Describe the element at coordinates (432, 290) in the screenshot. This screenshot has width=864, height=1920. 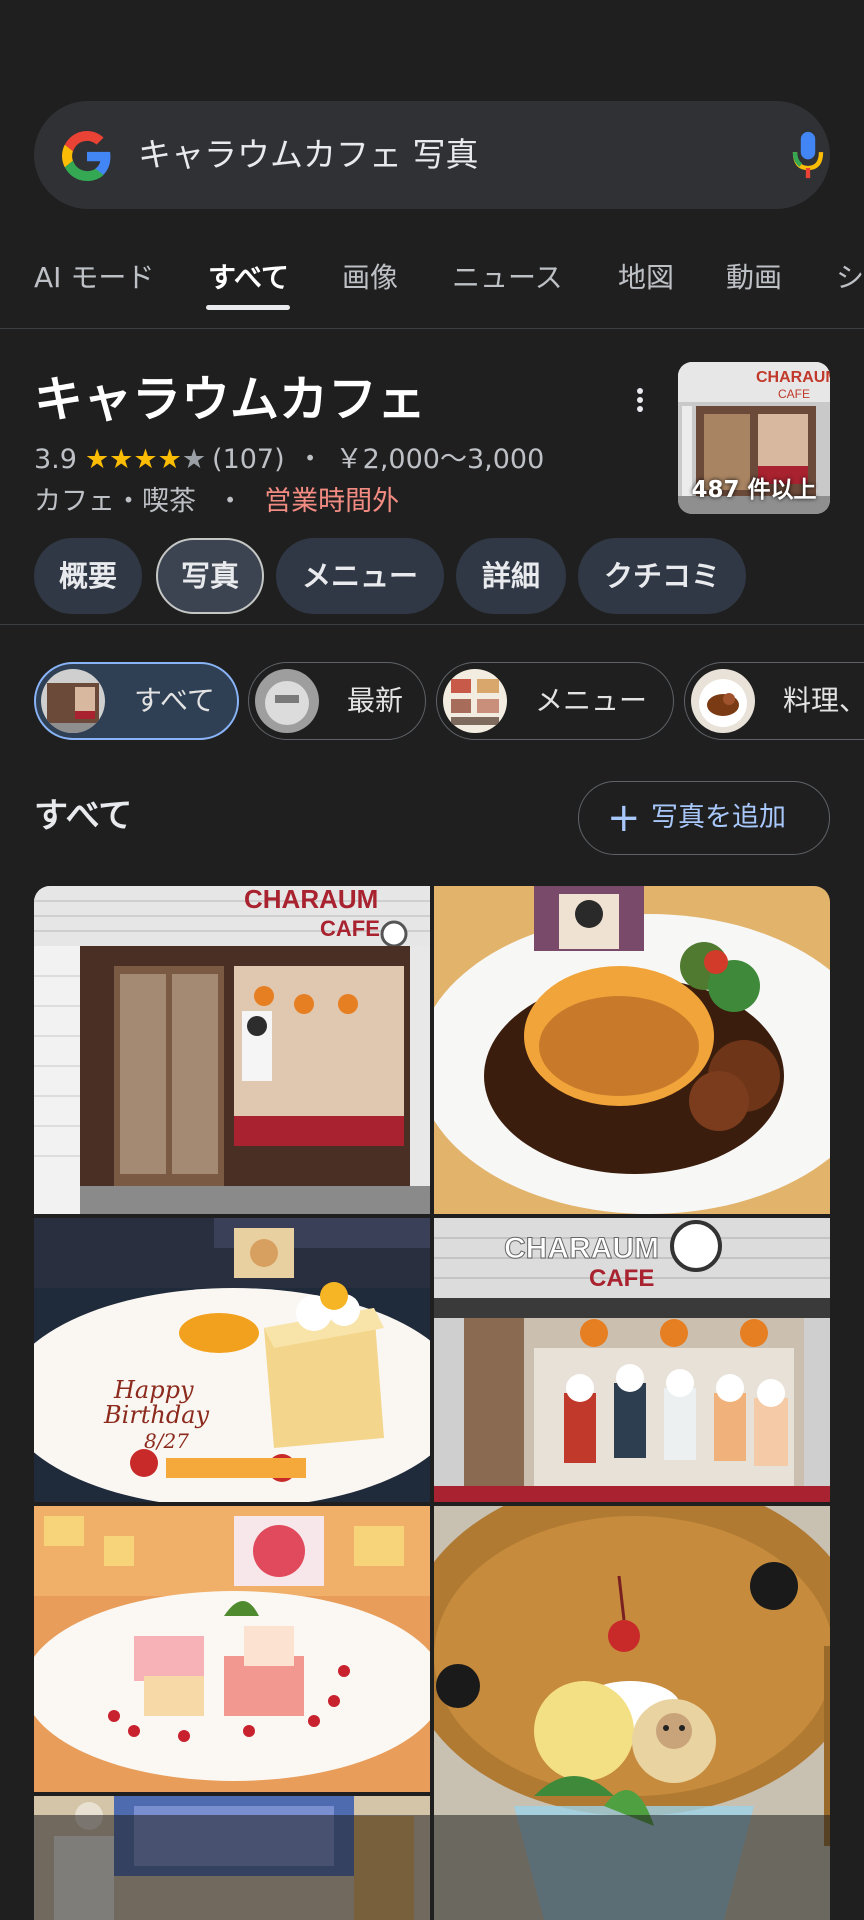
I see `search-tabs: AI モード すべて 画像 ニュース 地図 動画 シ` at that location.